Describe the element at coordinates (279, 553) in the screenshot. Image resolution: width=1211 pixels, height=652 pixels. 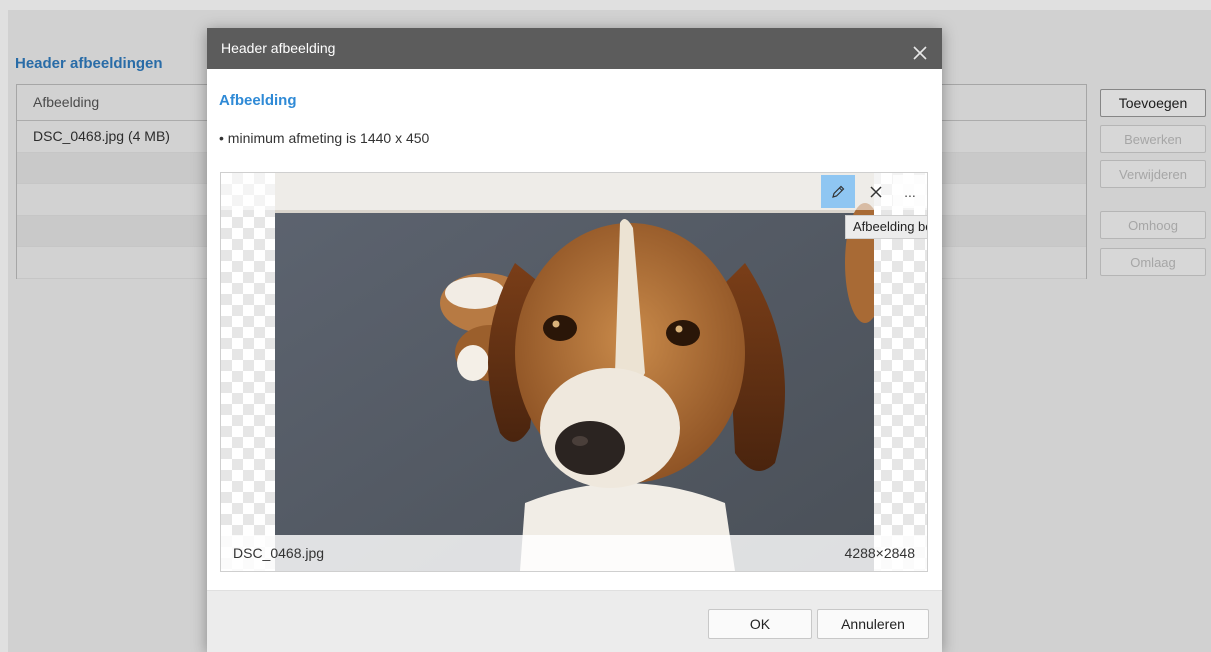
I see `image-filename: DSC_0468.jpg` at that location.